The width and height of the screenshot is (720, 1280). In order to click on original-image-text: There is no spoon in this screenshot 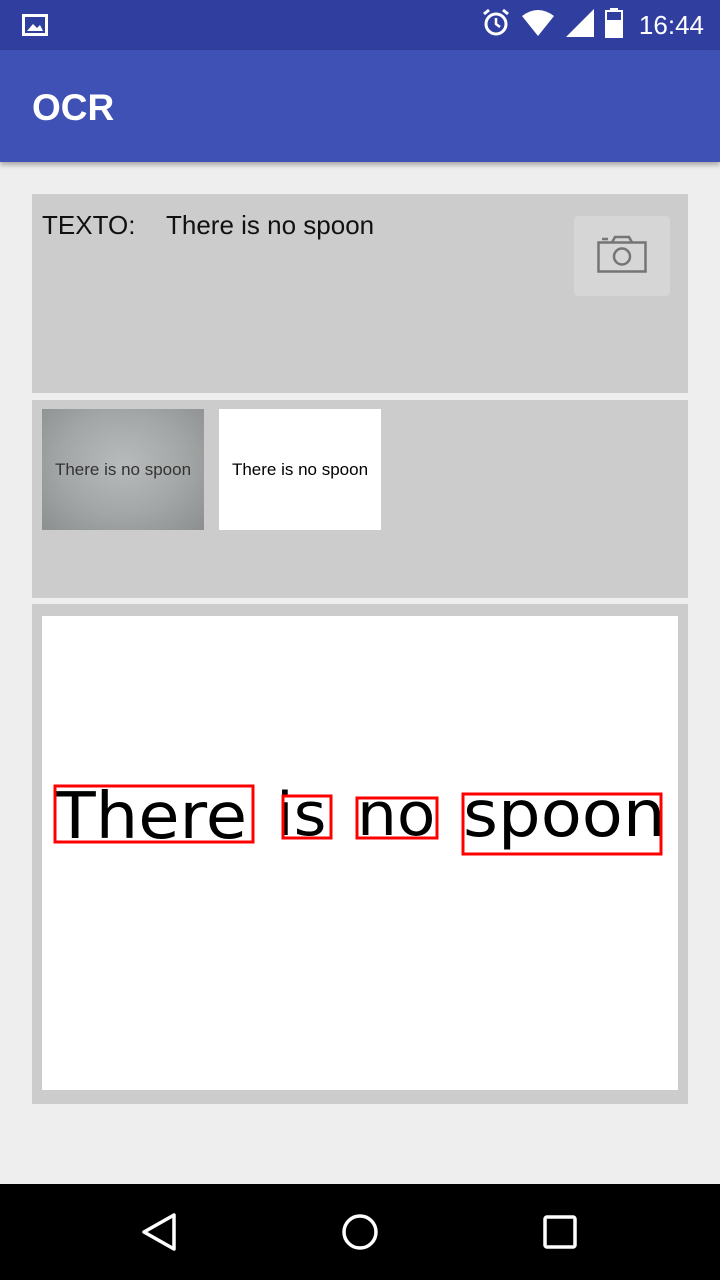, I will do `click(123, 469)`.